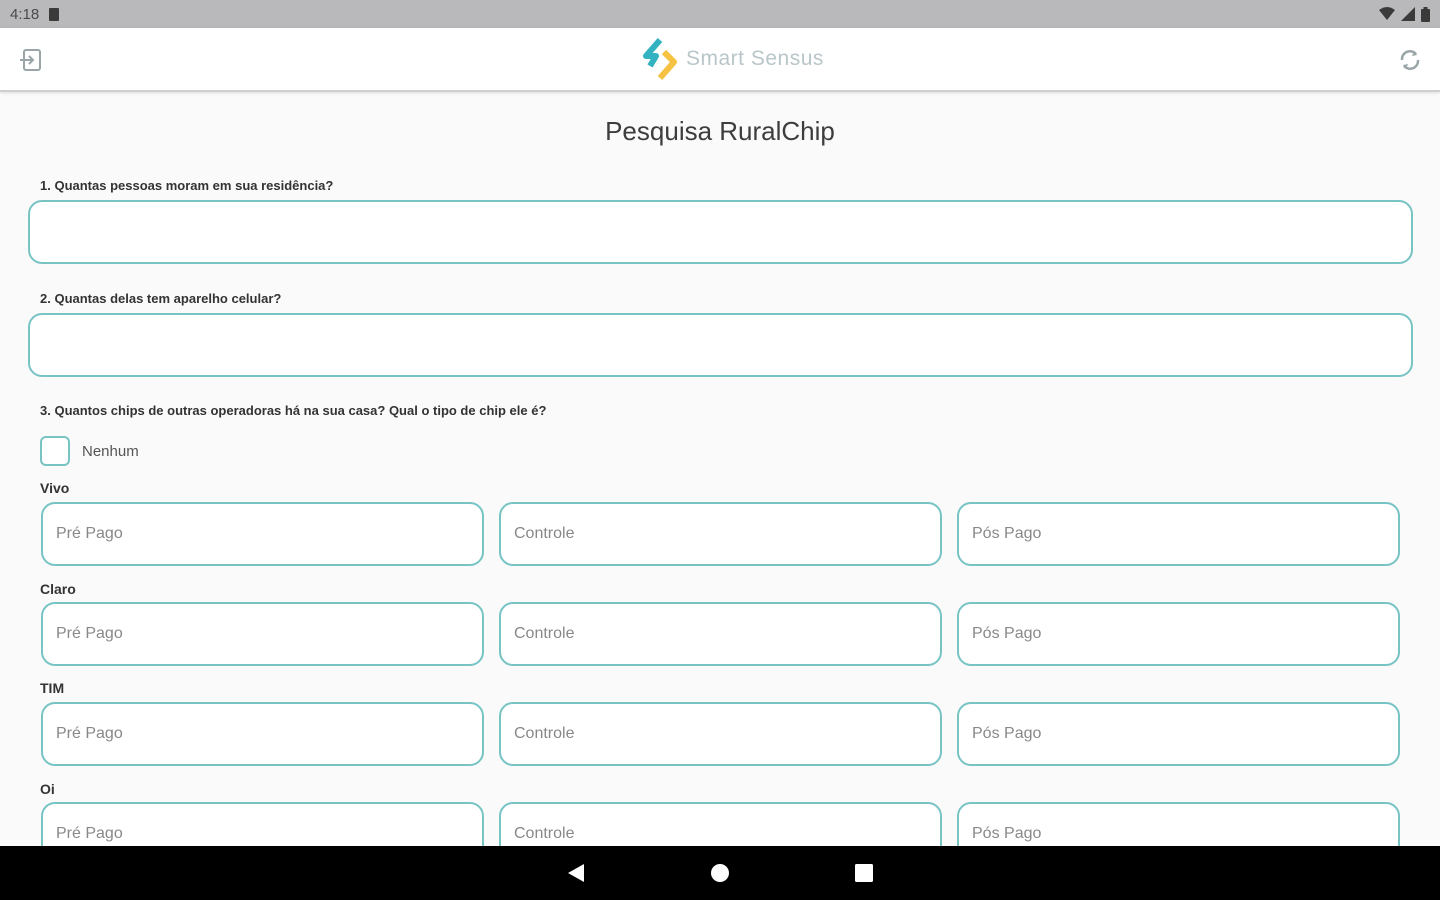  What do you see at coordinates (1410, 60) in the screenshot?
I see `sync-icon` at bounding box center [1410, 60].